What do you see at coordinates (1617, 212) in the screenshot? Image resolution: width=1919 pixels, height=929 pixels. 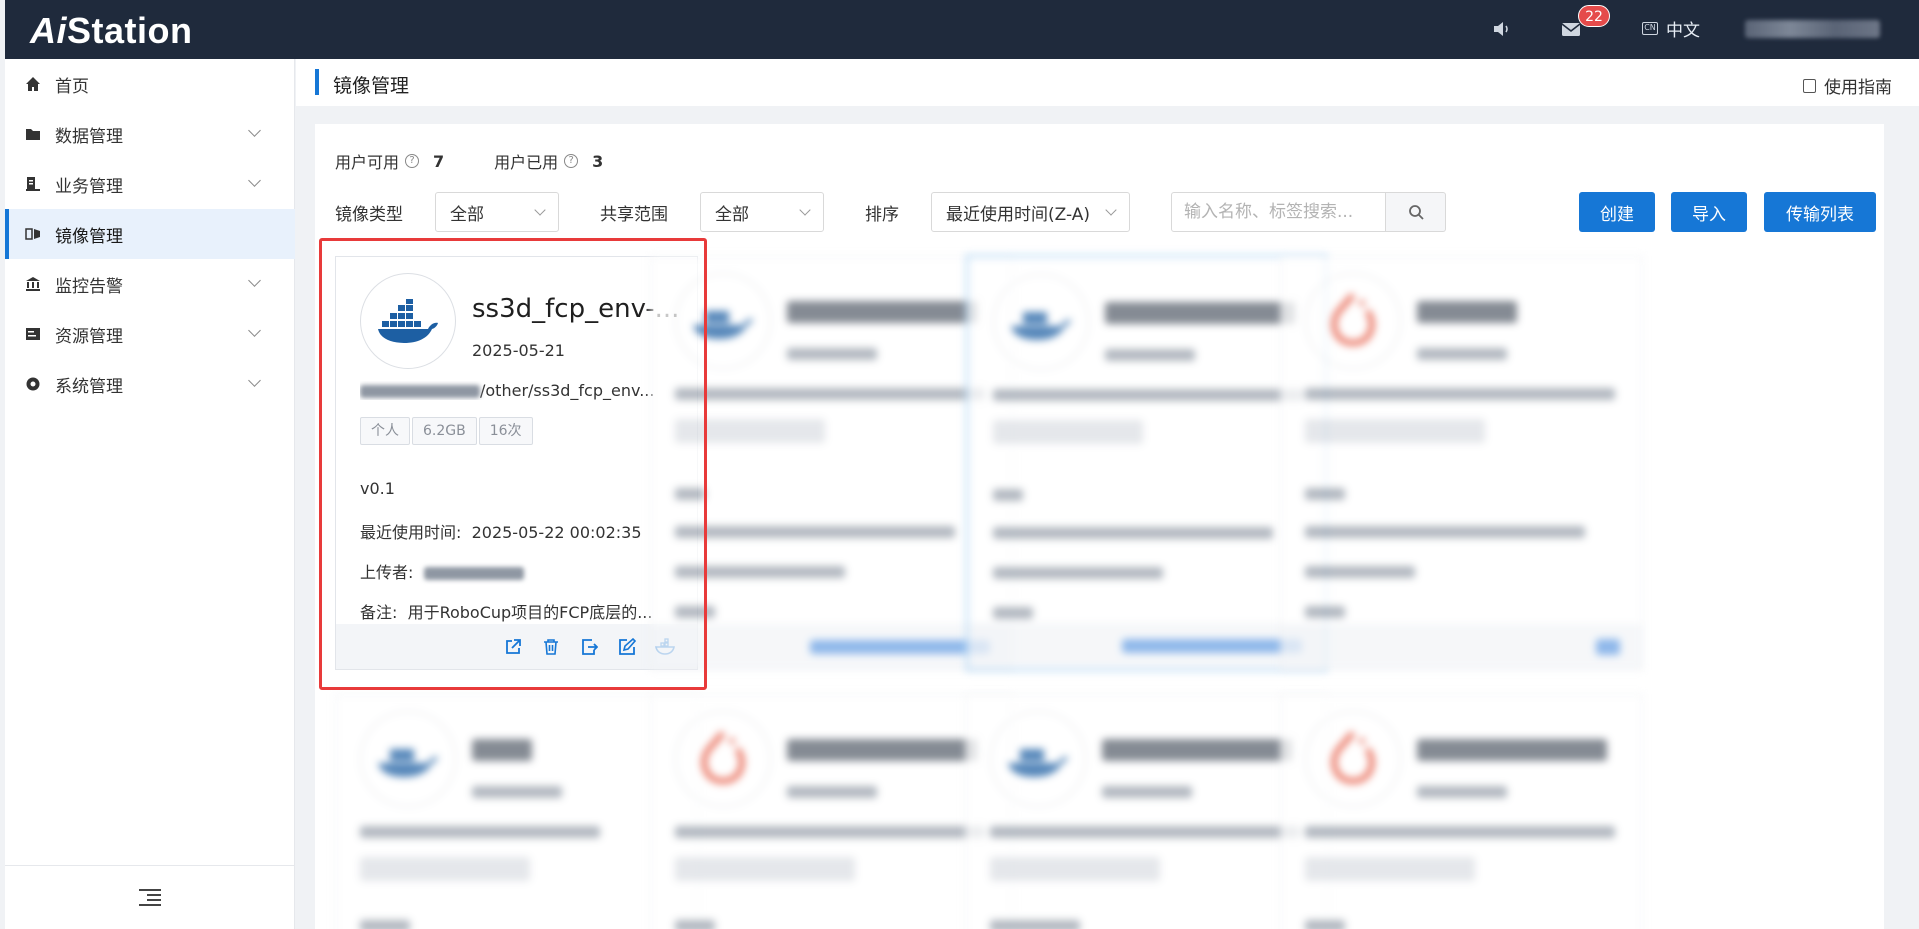 I see `create-button: 创建` at bounding box center [1617, 212].